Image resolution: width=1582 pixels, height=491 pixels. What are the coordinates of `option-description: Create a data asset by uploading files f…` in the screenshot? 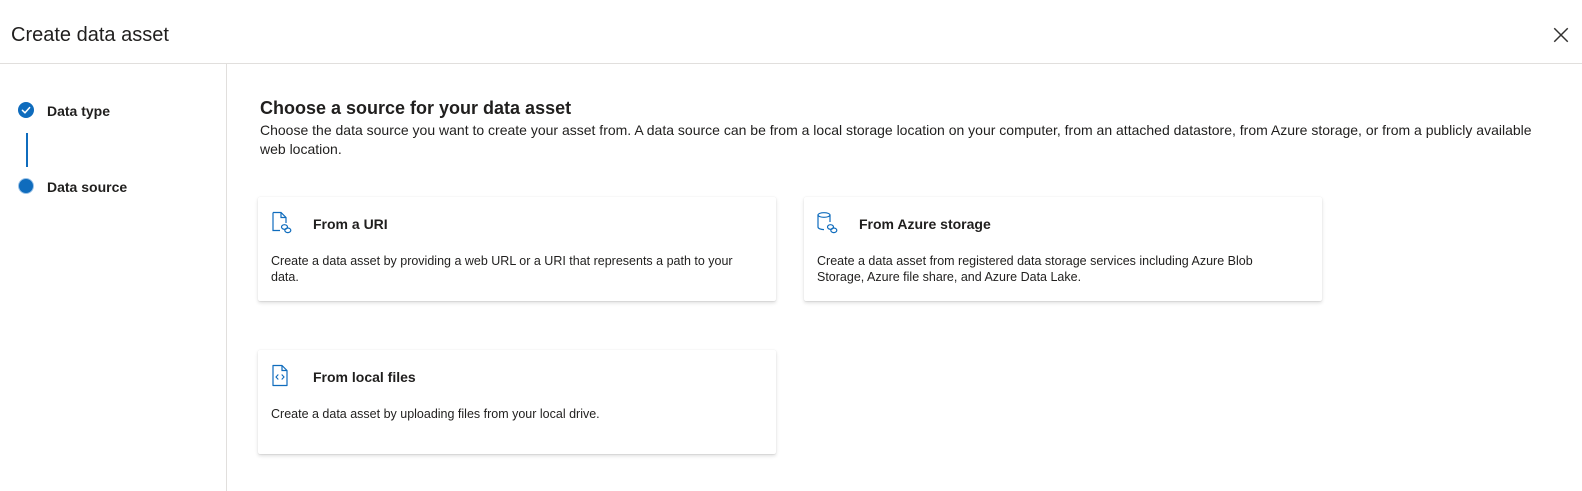 It's located at (435, 414).